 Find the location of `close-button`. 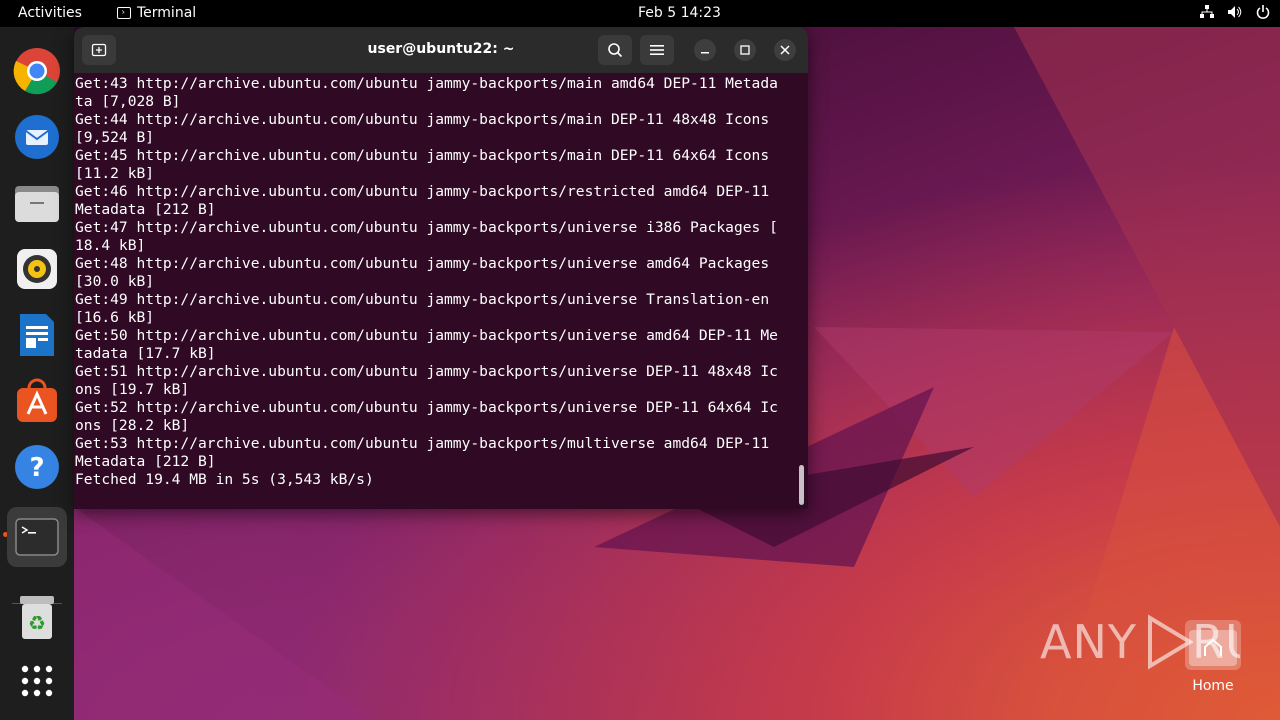

close-button is located at coordinates (785, 50).